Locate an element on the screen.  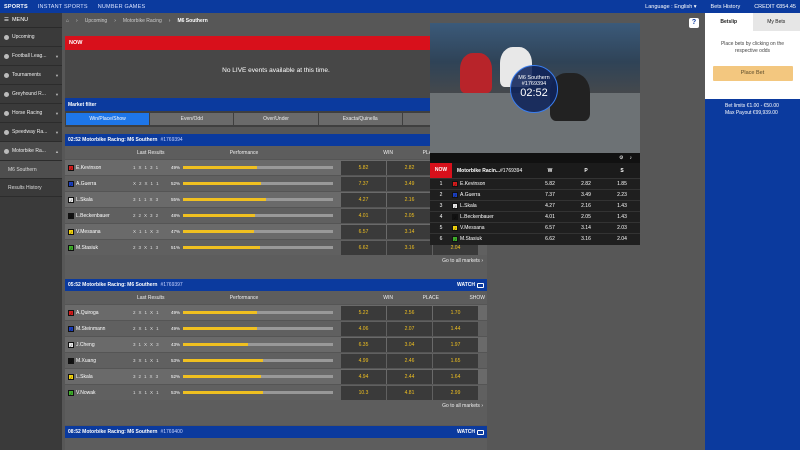
tab-win-place-show: Win/Place/Show is located at coordinates (108, 119).